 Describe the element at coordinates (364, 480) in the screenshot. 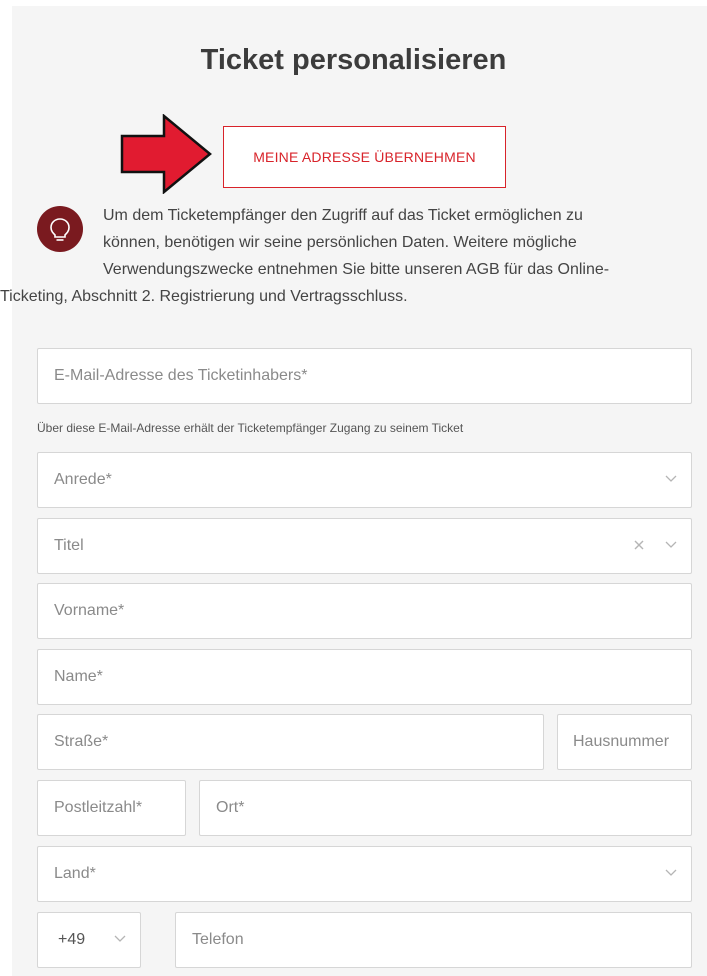

I see `salutation-select: Anrede*` at that location.